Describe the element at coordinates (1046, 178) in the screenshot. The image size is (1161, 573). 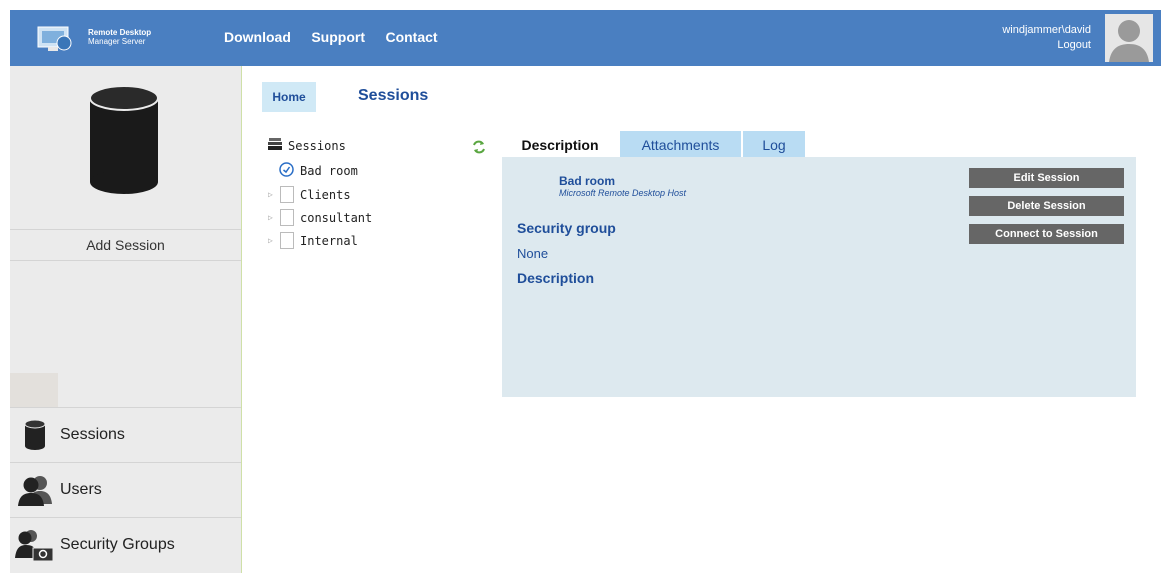
I see `edit-session-button: Edit Session` at that location.